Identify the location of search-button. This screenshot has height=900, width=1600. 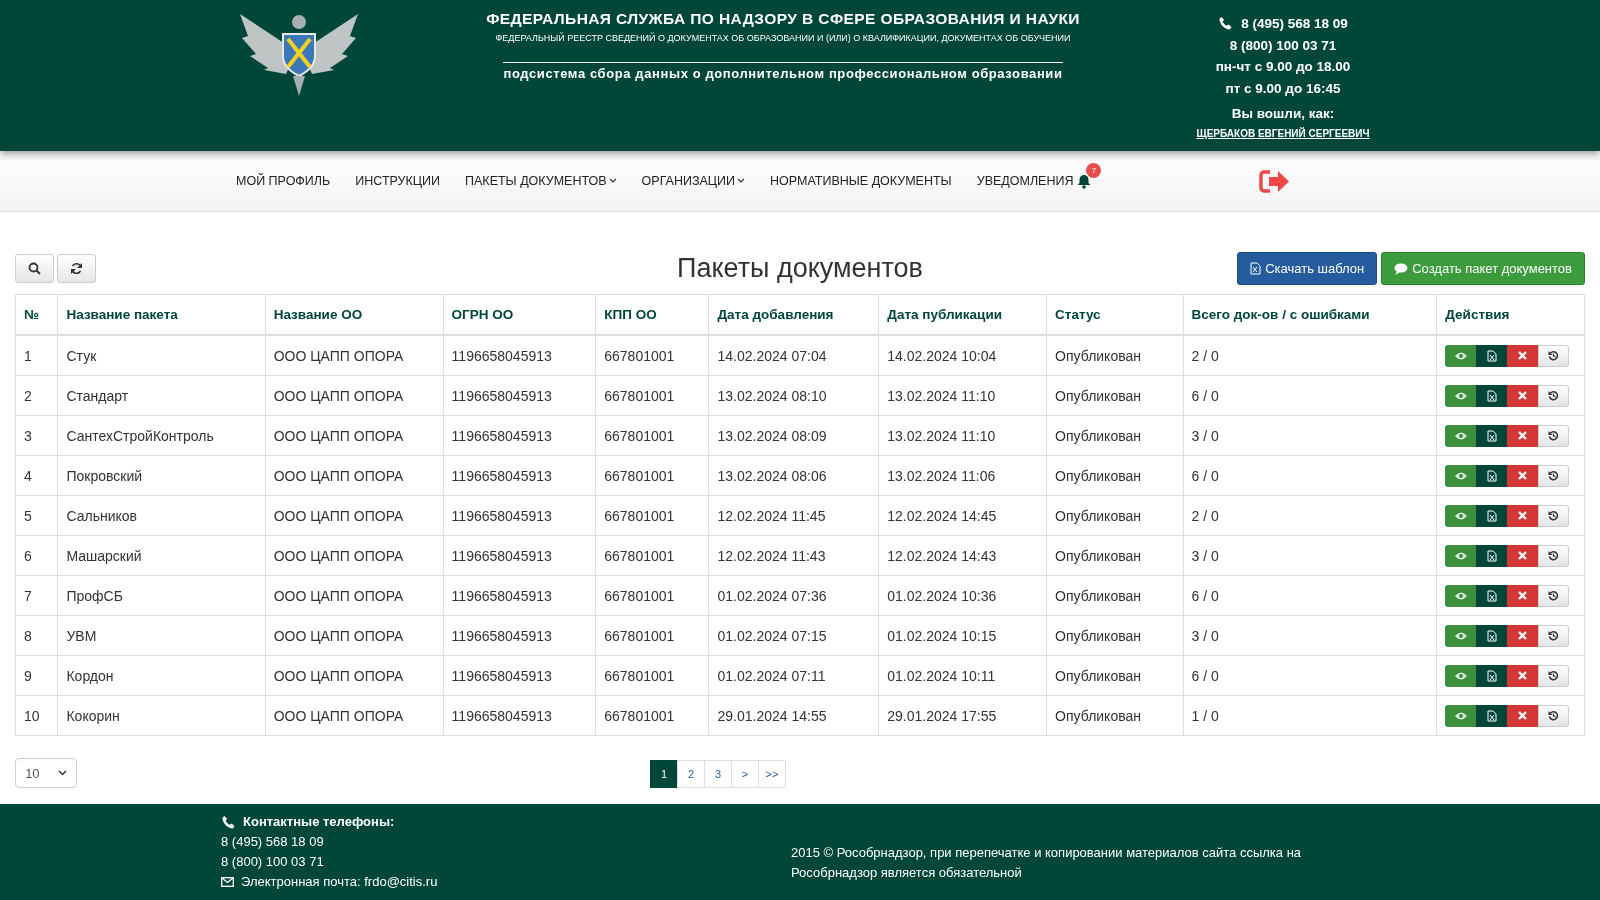
(34, 268).